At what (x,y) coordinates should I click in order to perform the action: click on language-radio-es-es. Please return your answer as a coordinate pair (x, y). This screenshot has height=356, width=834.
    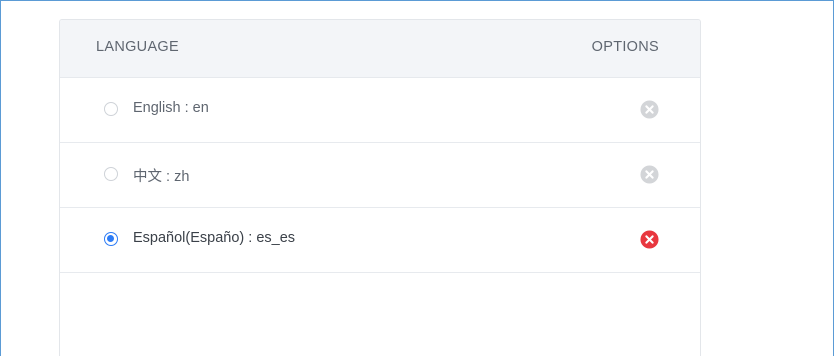
    Looking at the image, I should click on (111, 239).